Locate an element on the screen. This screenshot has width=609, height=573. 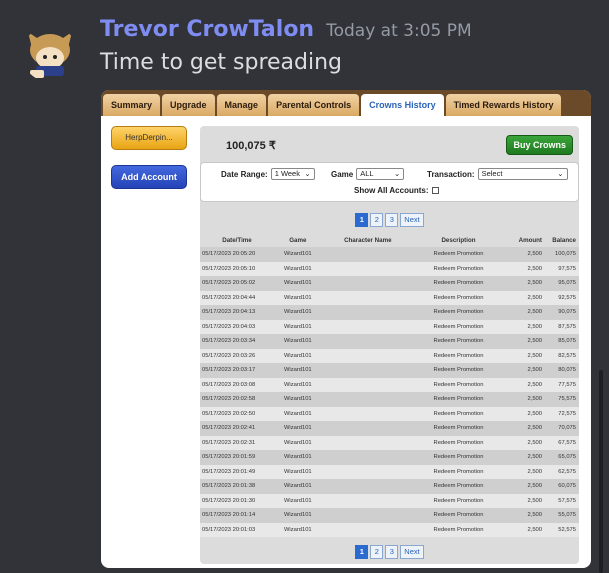
avatar is located at coordinates (50, 54).